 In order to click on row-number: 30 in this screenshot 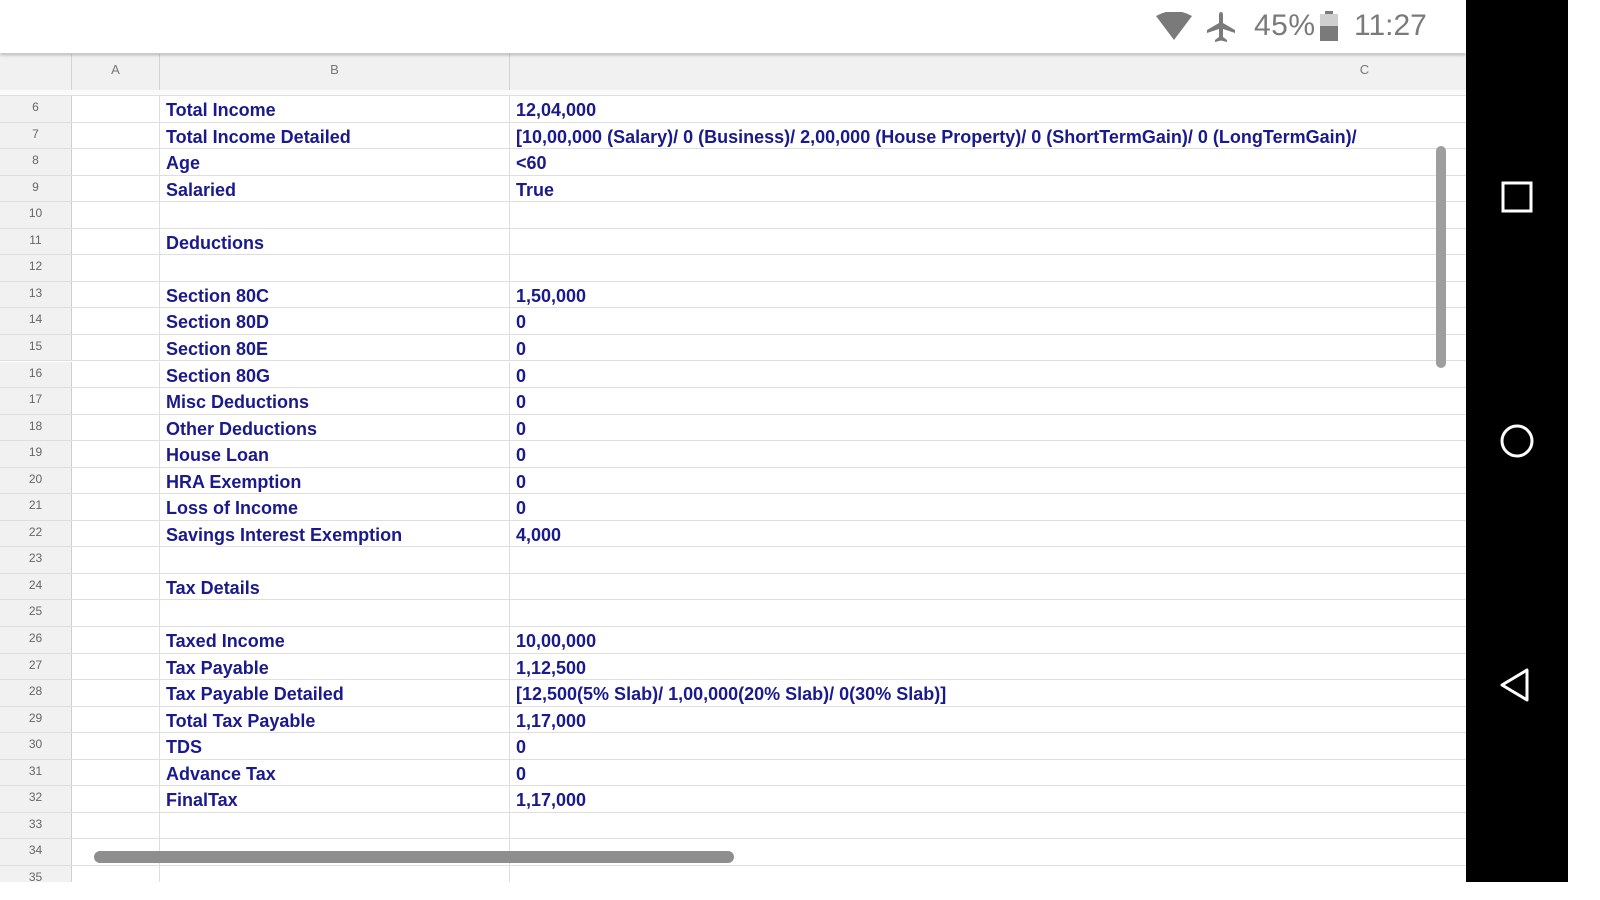, I will do `click(36, 746)`.